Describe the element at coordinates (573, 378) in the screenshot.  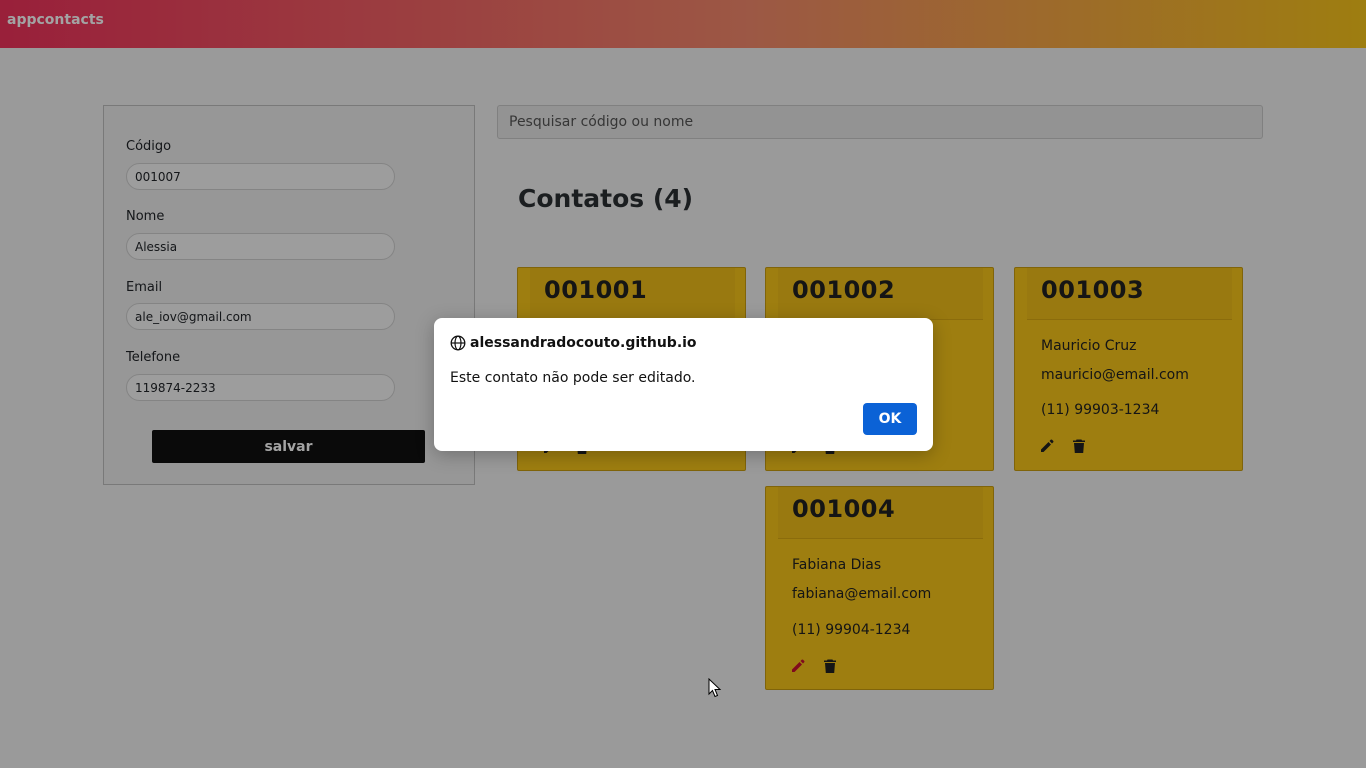
I see `dialog-message: Este contato não pode ser editado.` at that location.